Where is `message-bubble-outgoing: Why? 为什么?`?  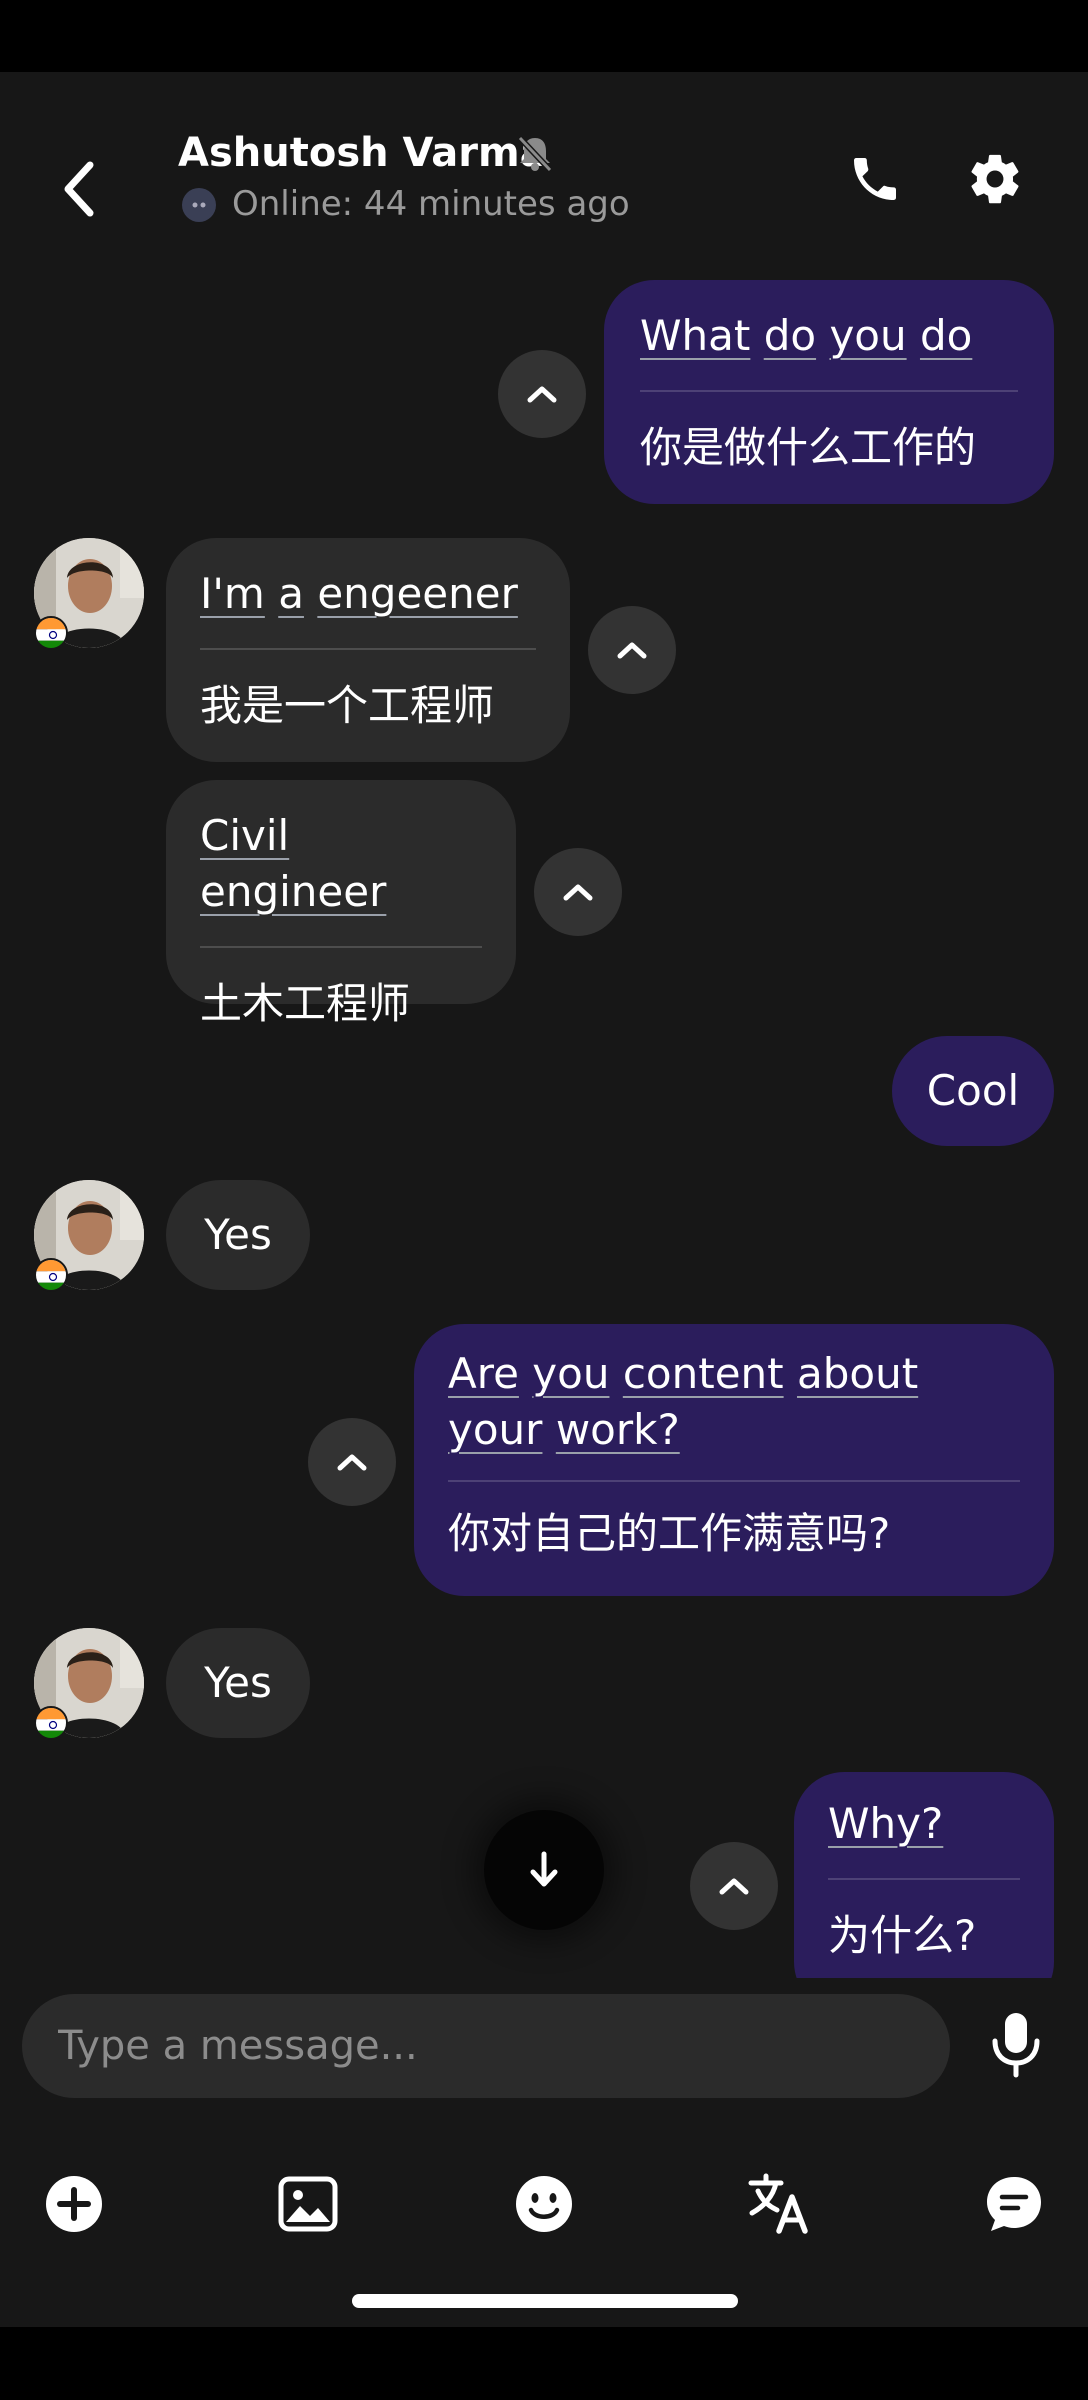
message-bubble-outgoing: Why? 为什么? is located at coordinates (924, 1875).